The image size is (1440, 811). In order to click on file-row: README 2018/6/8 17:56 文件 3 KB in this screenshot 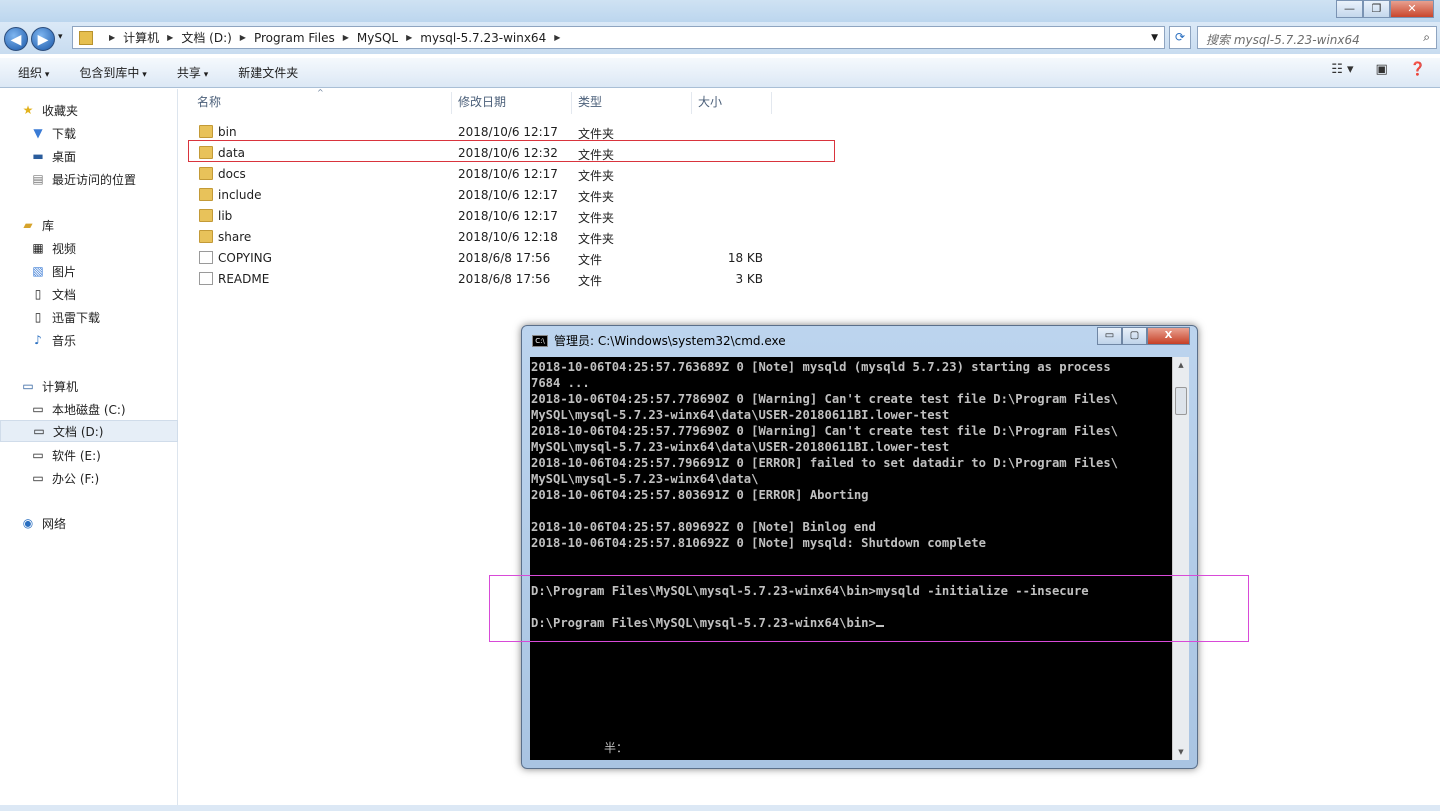, I will do `click(509, 279)`.